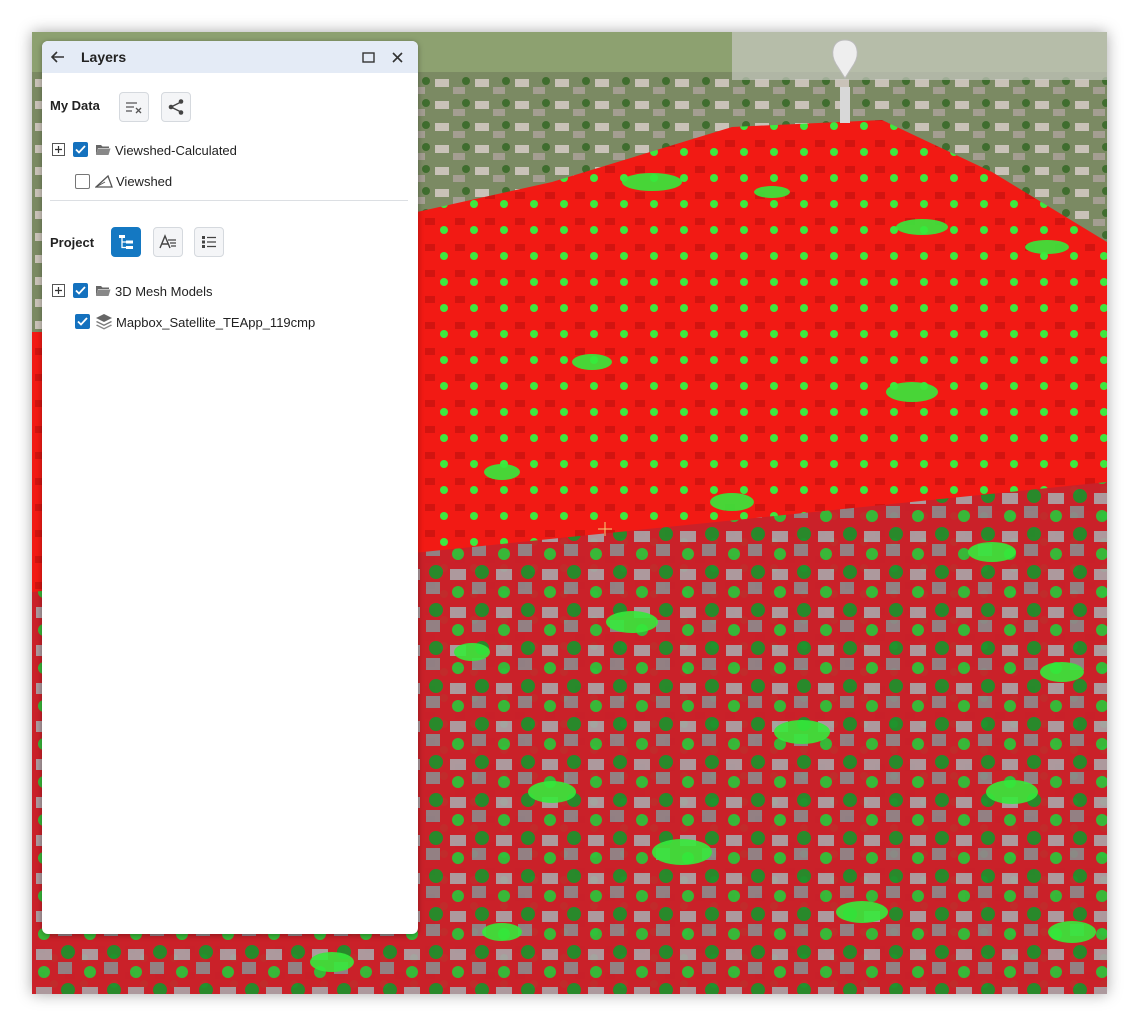 The image size is (1139, 1027). I want to click on text-style-button, so click(168, 242).